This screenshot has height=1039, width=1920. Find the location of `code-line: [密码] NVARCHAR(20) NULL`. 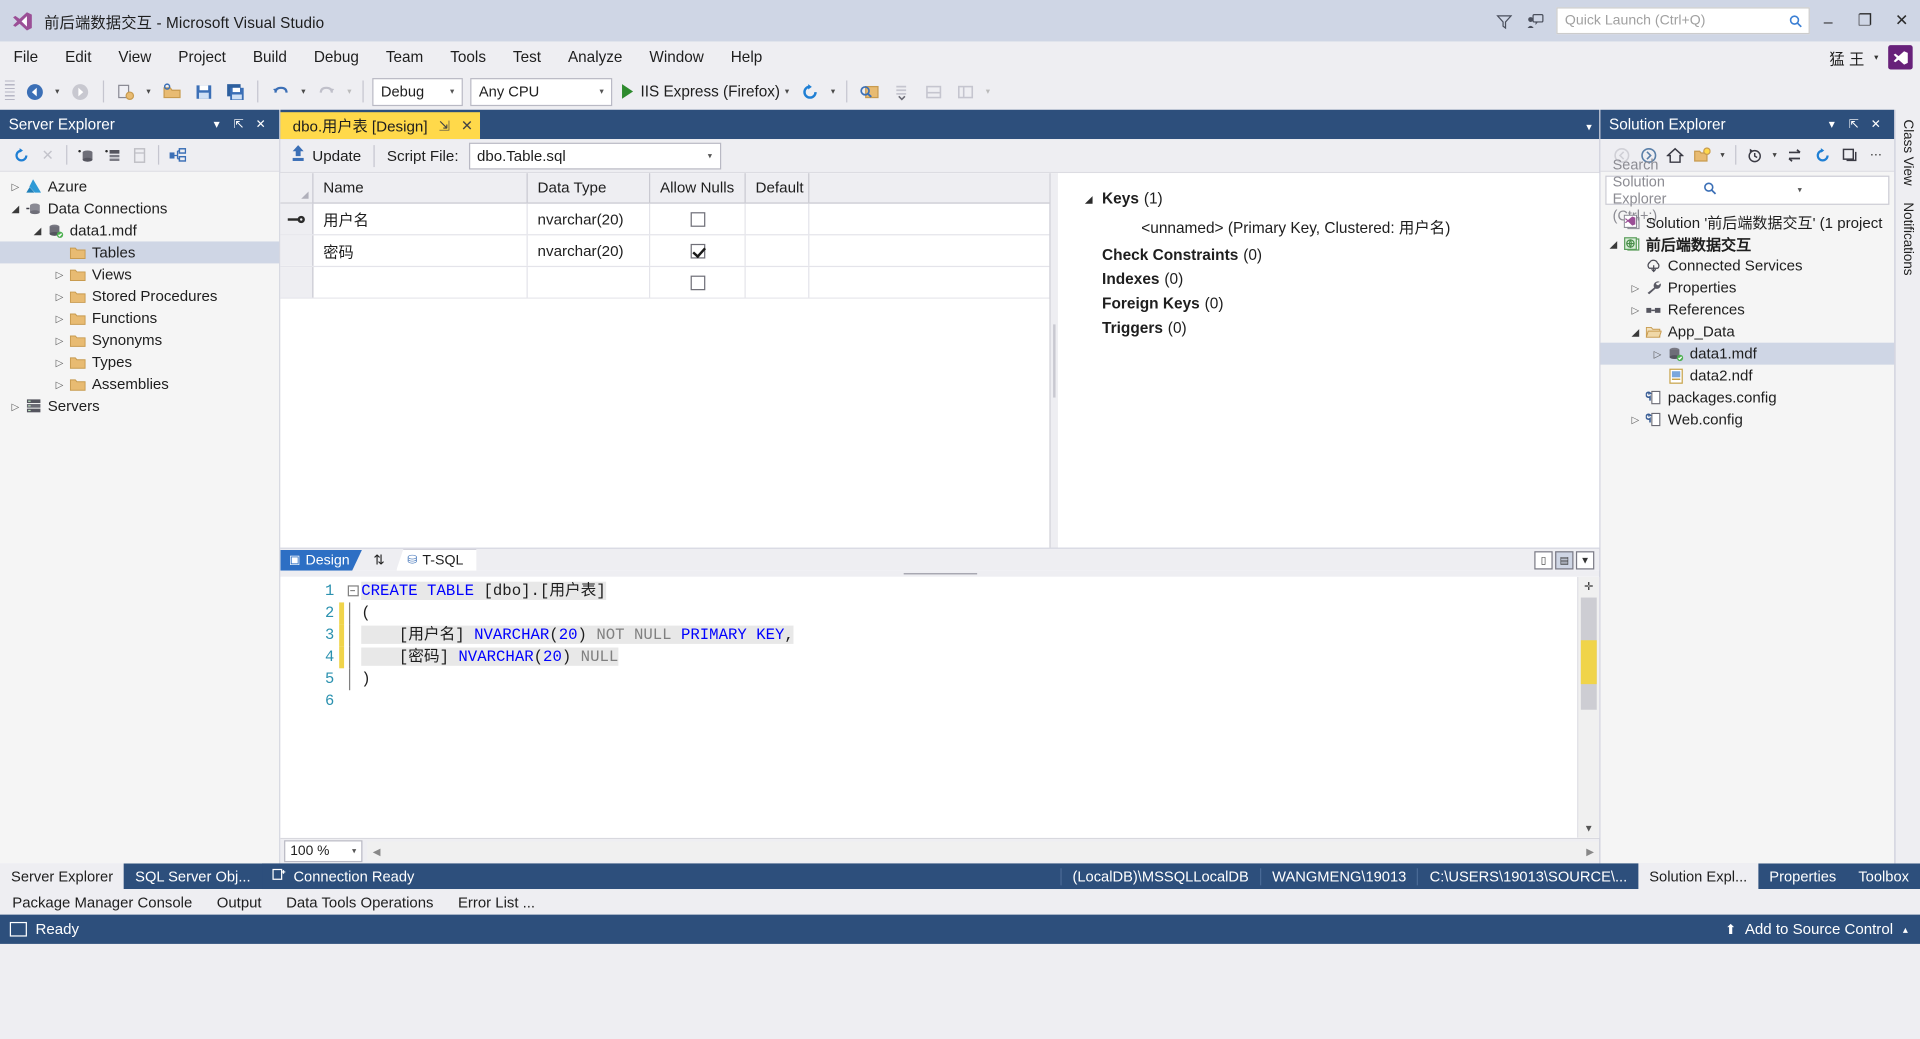

code-line: [密码] NVARCHAR(20) NULL is located at coordinates (969, 657).